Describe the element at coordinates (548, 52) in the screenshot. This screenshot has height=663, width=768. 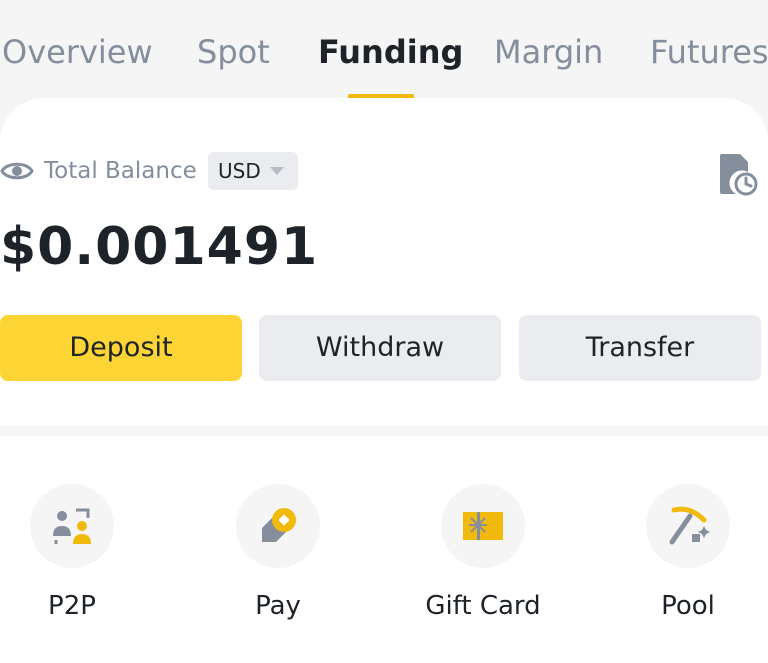
I see `tab-margin: Margin` at that location.